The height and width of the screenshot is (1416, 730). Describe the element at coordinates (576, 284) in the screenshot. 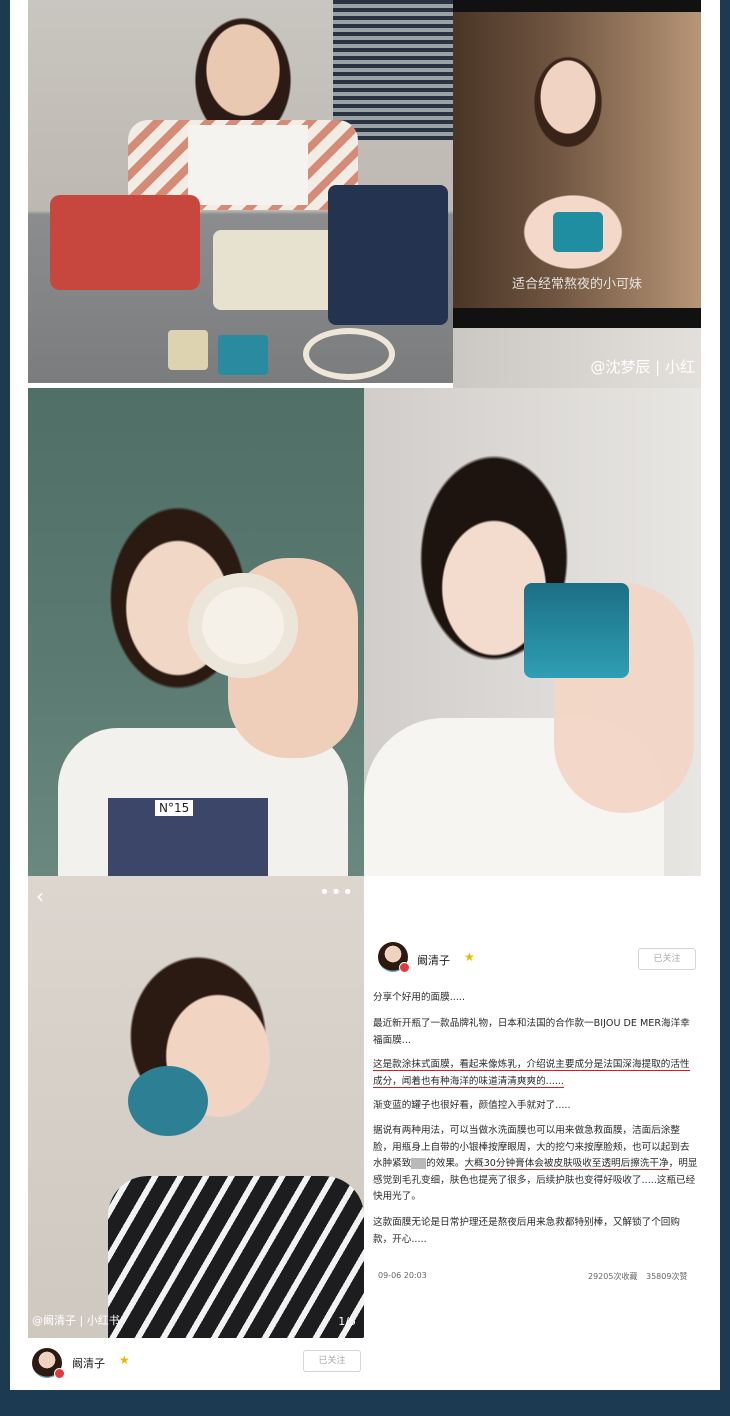

I see `video-caption: 适合经常熬夜的小可妹` at that location.